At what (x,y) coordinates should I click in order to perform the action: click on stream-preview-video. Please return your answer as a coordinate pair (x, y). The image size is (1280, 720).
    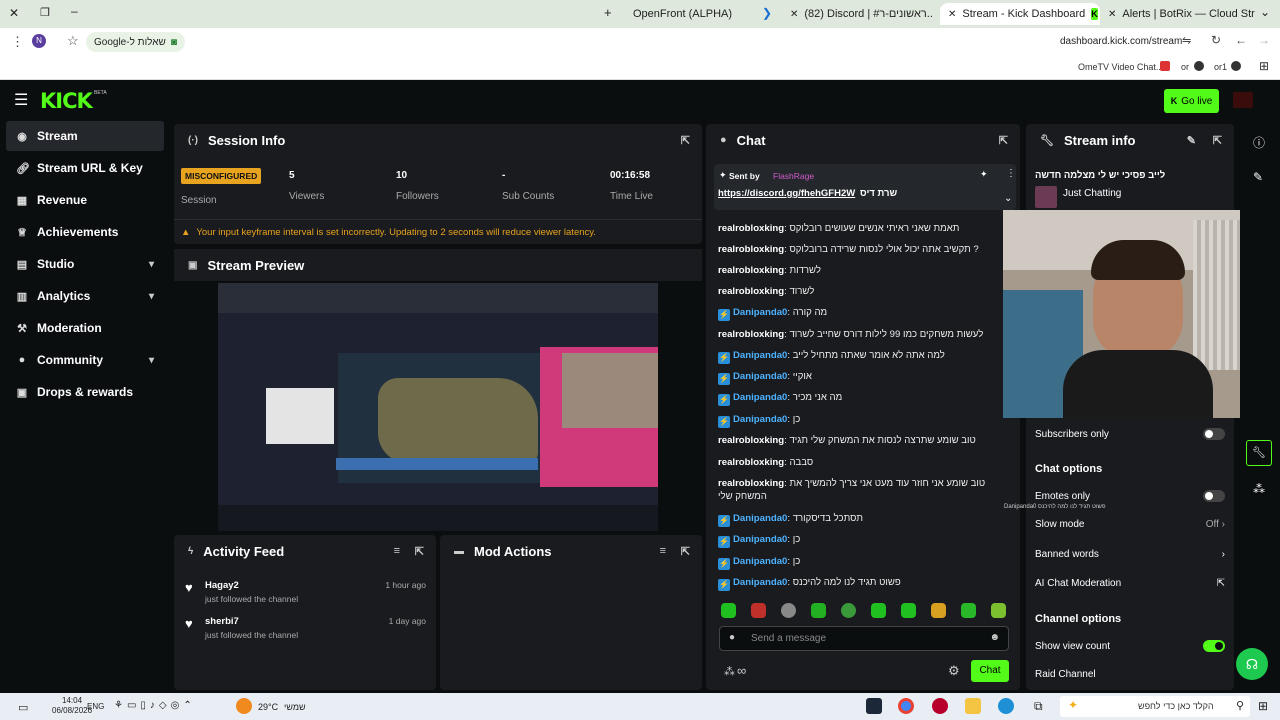
    Looking at the image, I should click on (438, 407).